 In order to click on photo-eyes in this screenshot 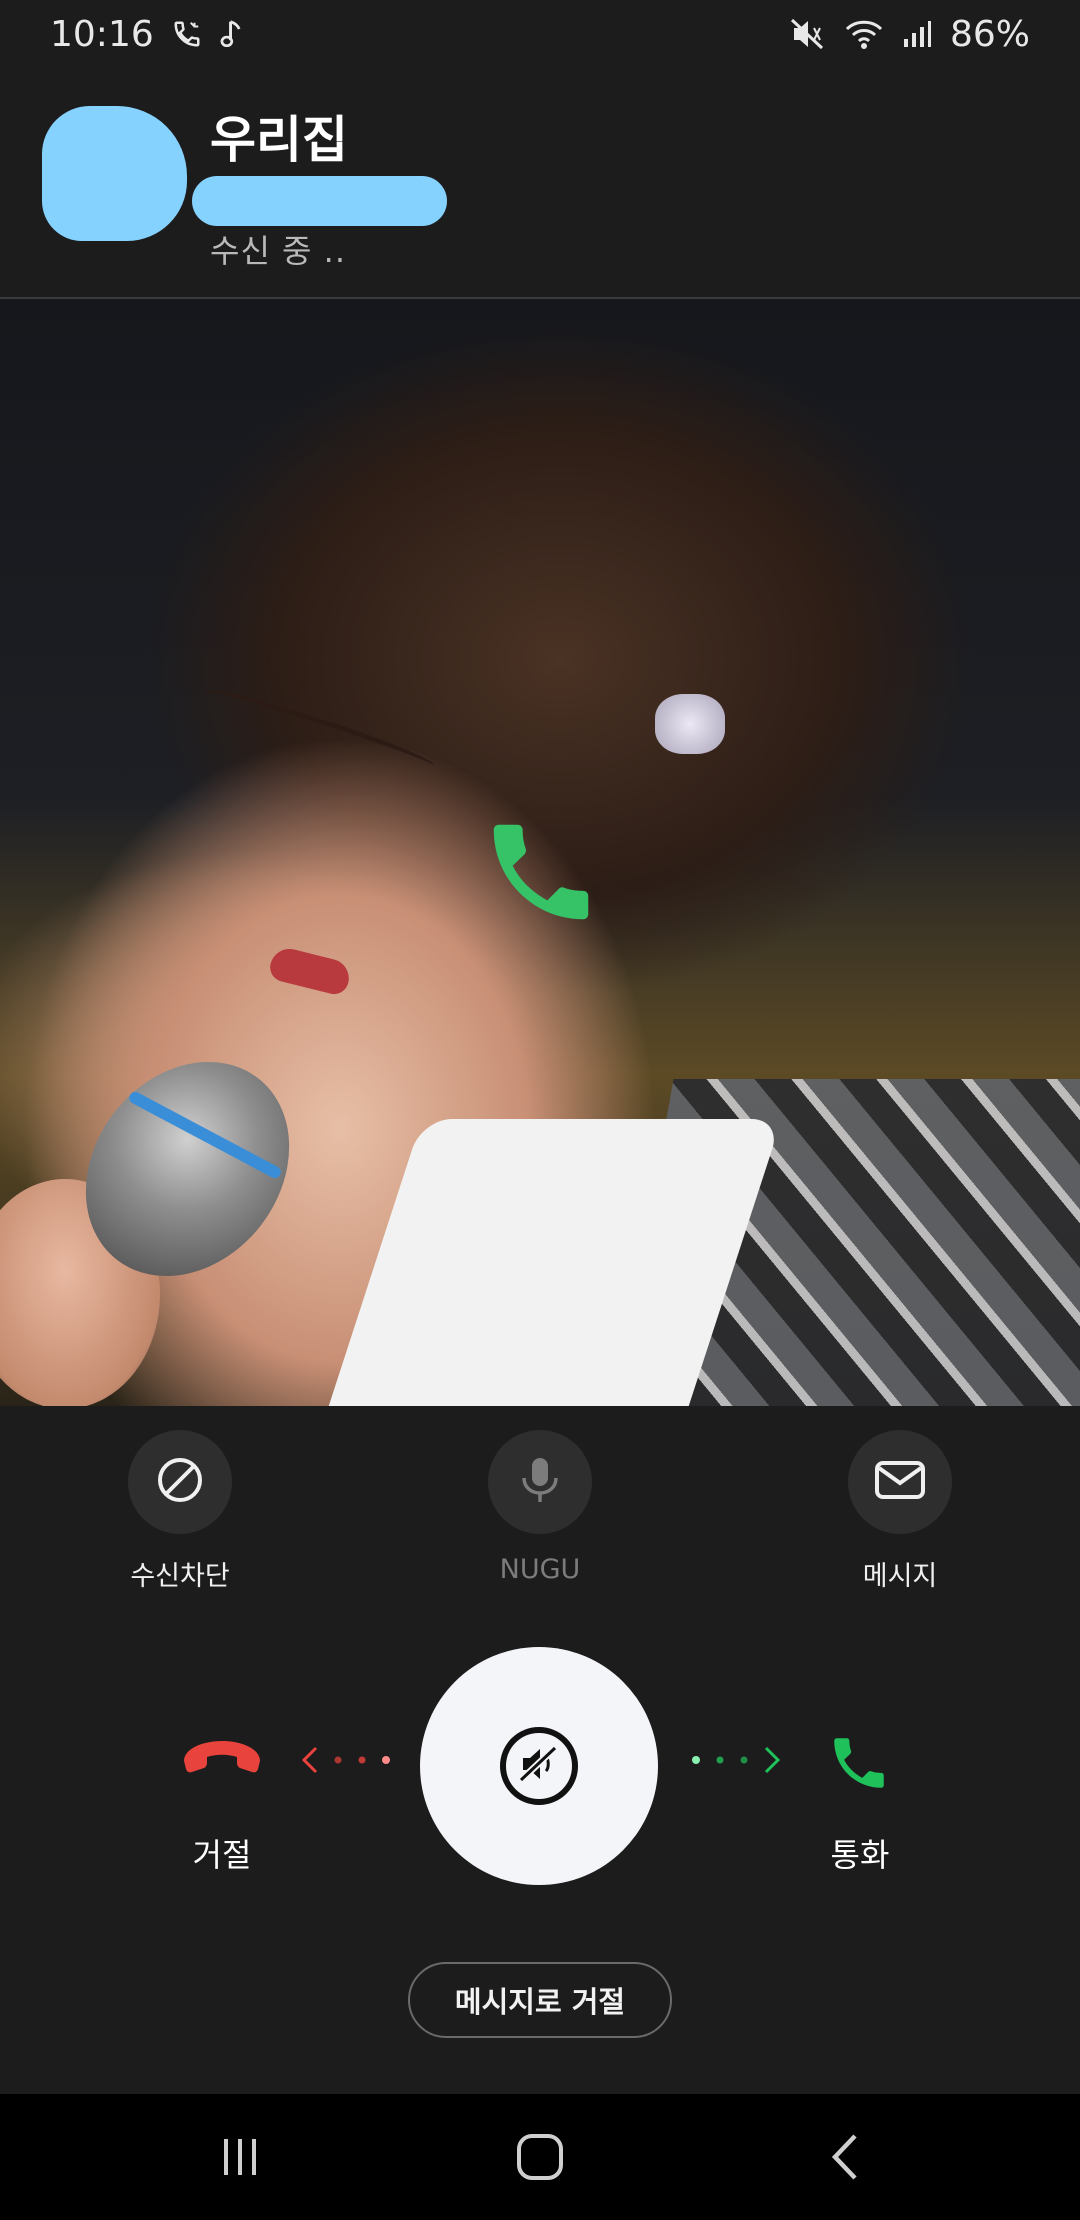, I will do `click(320, 728)`.